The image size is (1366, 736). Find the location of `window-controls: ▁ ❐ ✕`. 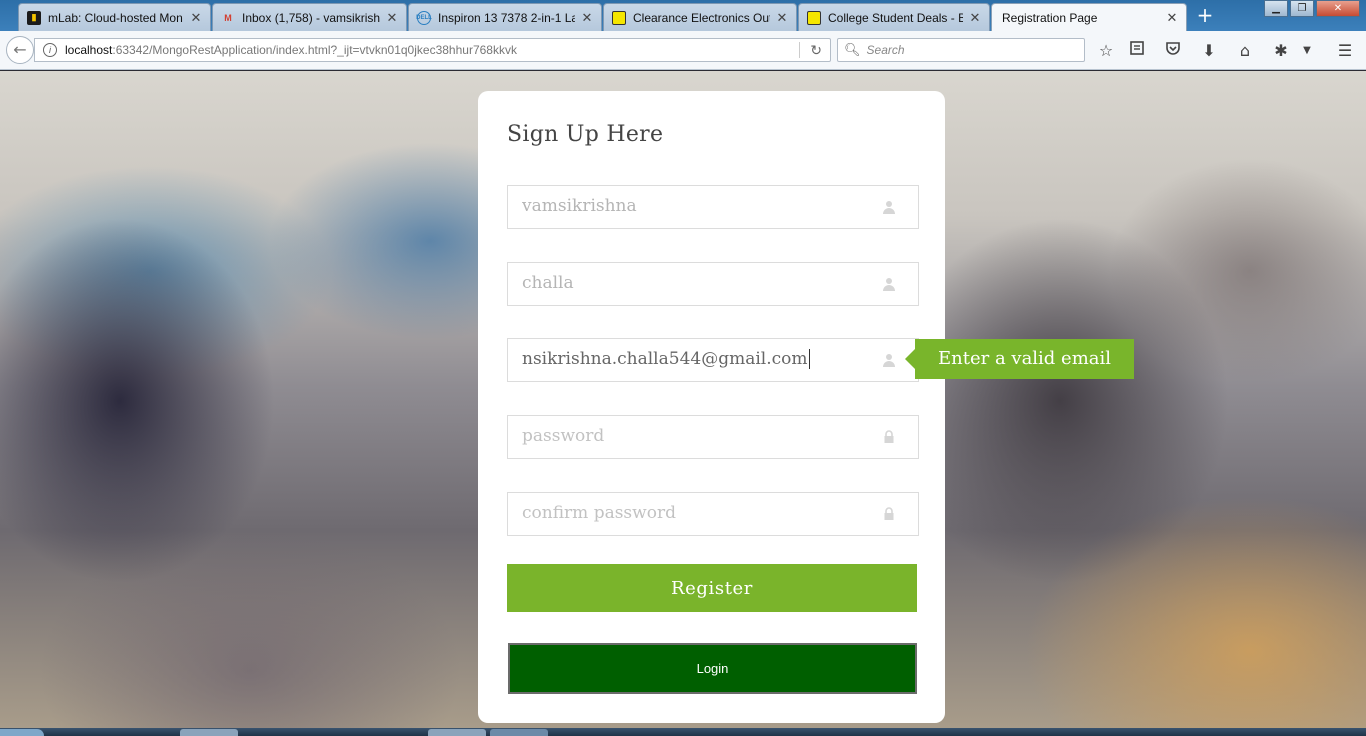

window-controls: ▁ ❐ ✕ is located at coordinates (1311, 8).